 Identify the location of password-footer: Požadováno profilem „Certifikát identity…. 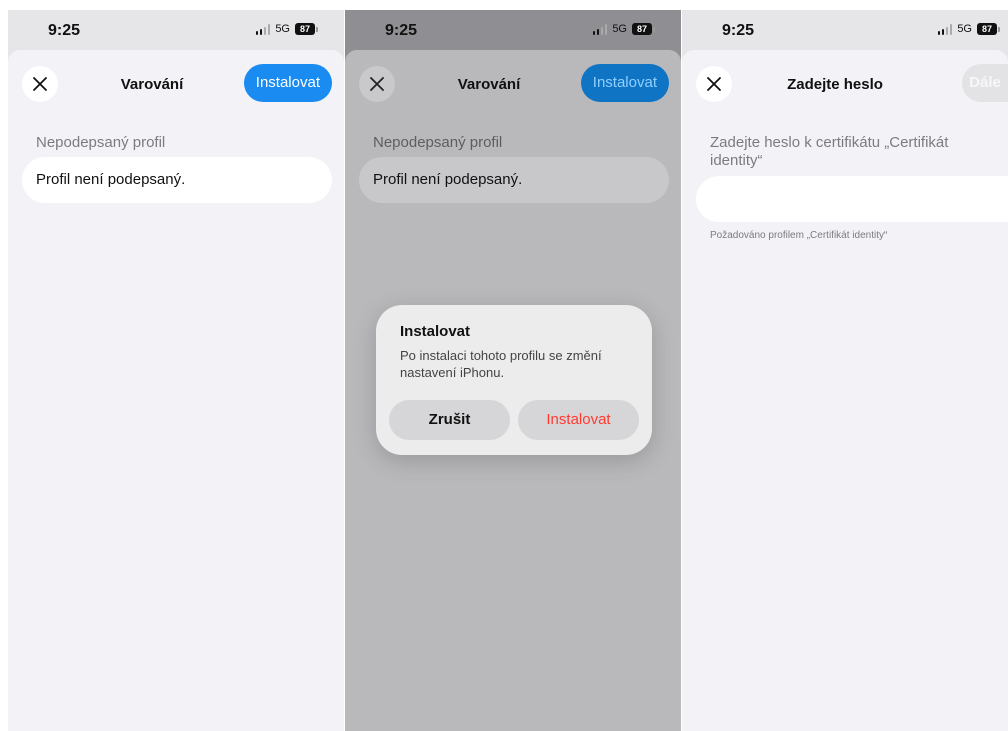
(799, 235).